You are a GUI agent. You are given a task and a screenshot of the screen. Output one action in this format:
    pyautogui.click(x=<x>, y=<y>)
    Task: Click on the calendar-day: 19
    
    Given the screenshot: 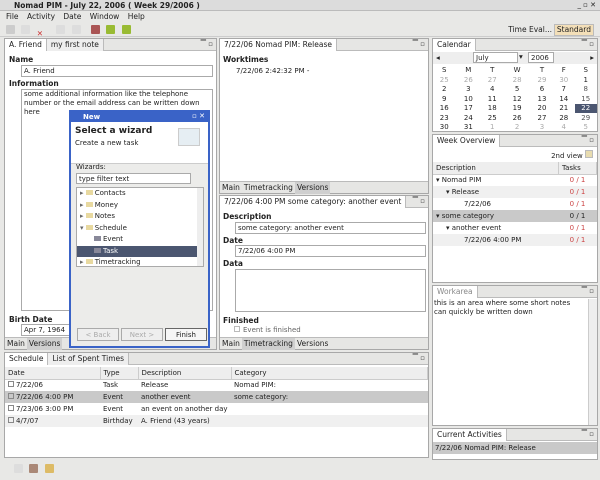 What is the action you would take?
    pyautogui.click(x=517, y=109)
    